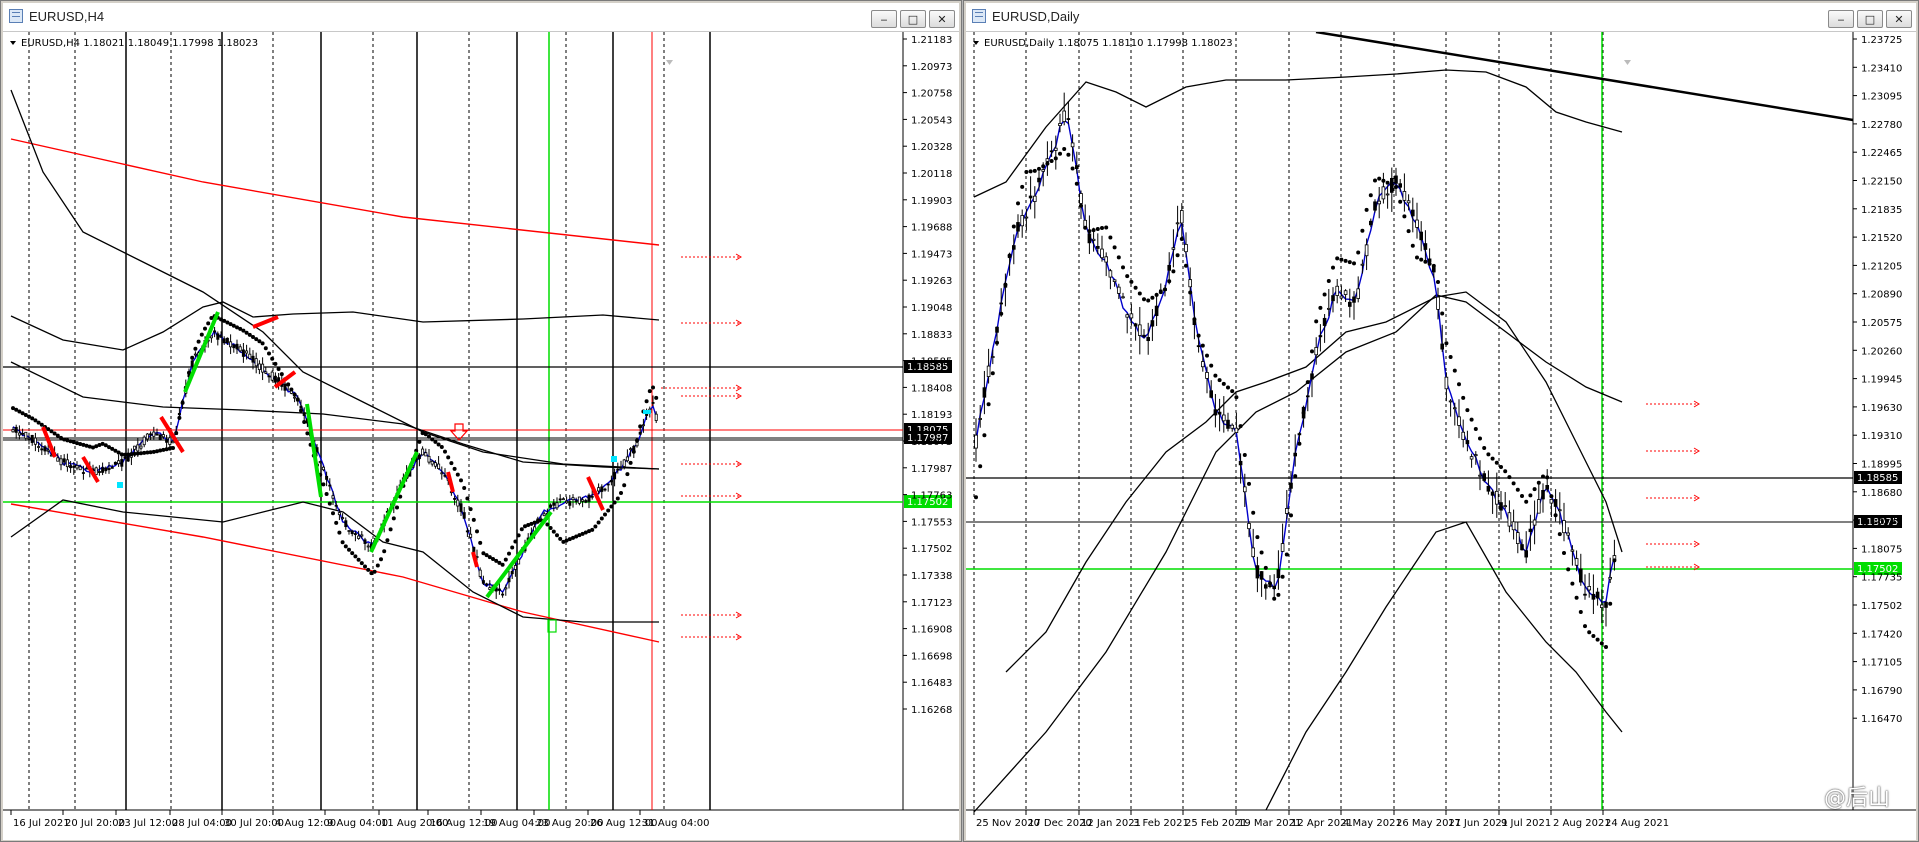  Describe the element at coordinates (481, 17) in the screenshot. I see `h4-window-titlebar: EURUSD,H4 ‒ □ ✕` at that location.